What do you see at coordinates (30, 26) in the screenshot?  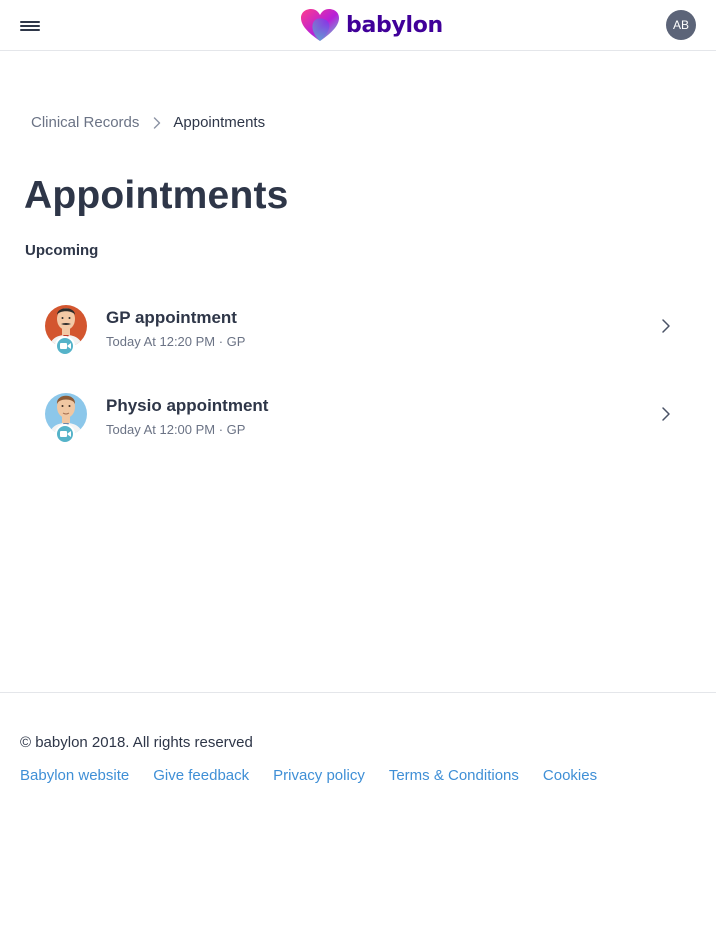 I see `hamburger-menu-icon` at bounding box center [30, 26].